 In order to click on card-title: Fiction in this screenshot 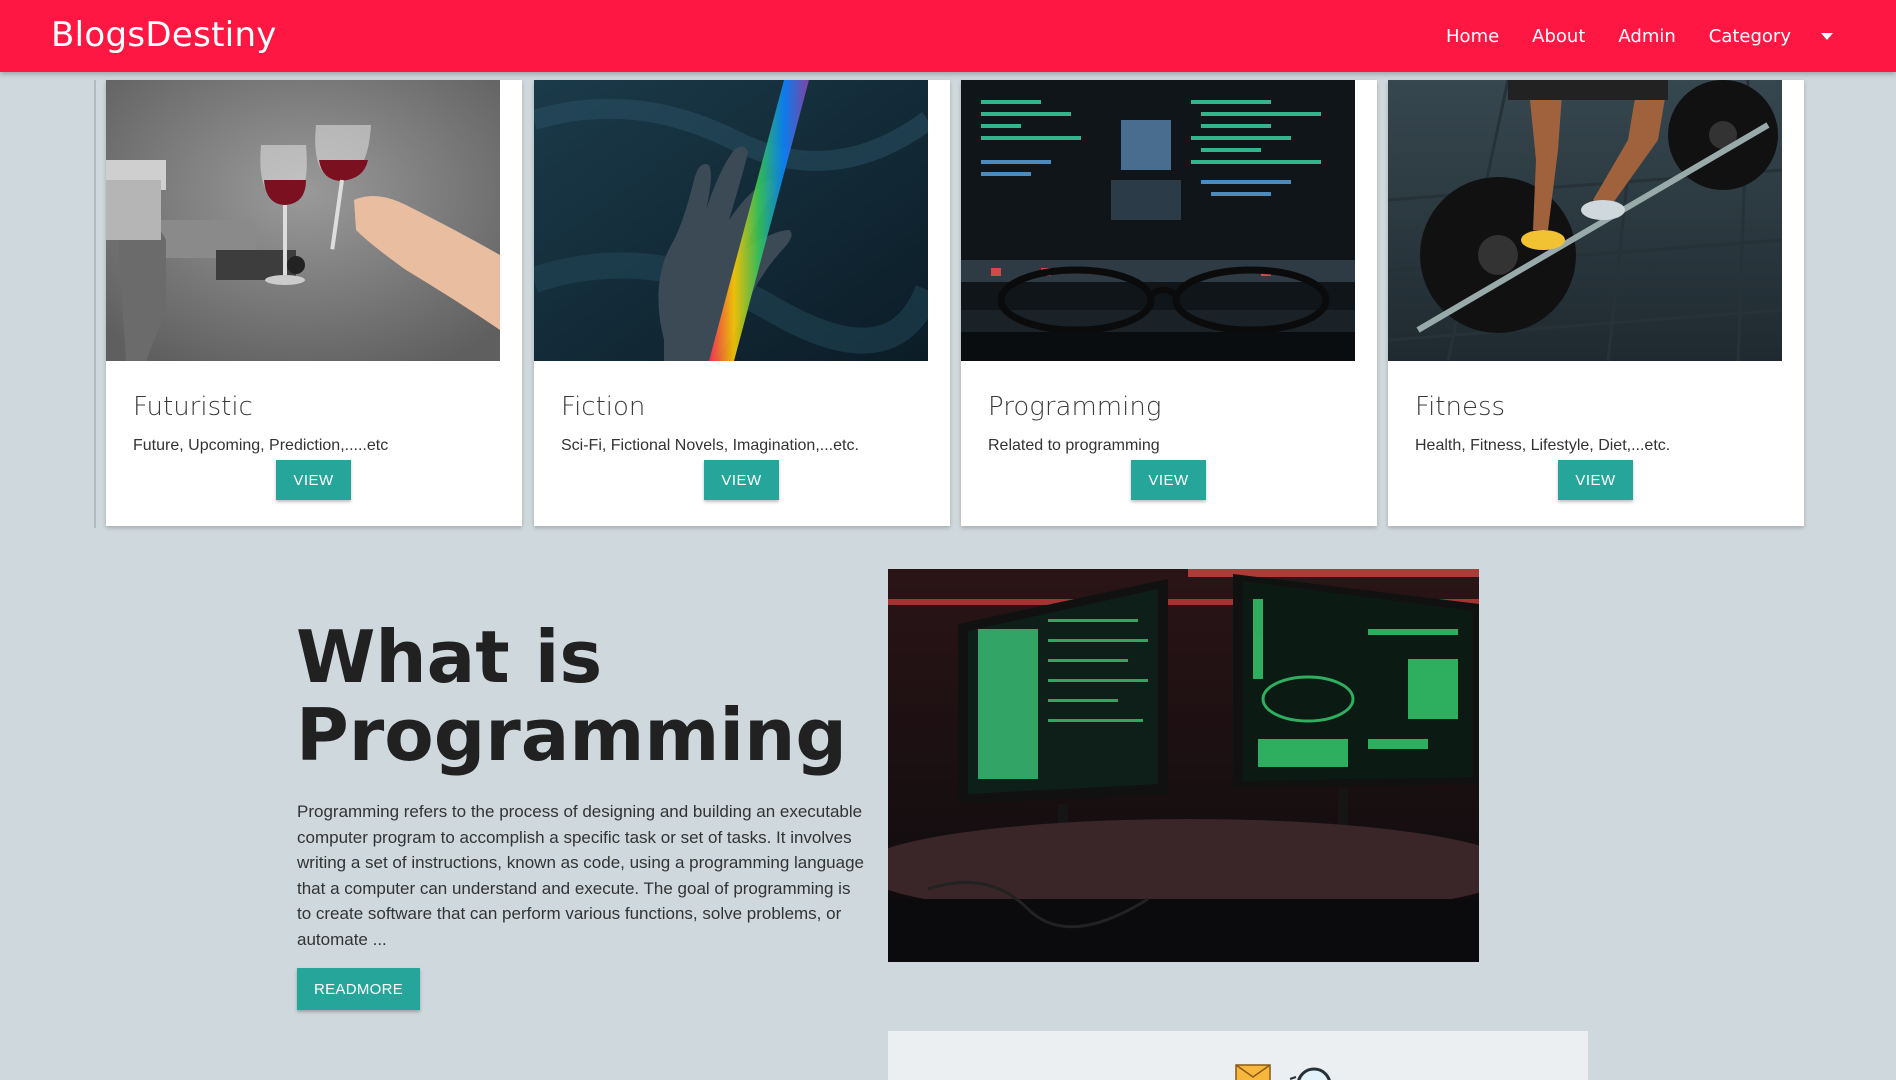, I will do `click(603, 407)`.